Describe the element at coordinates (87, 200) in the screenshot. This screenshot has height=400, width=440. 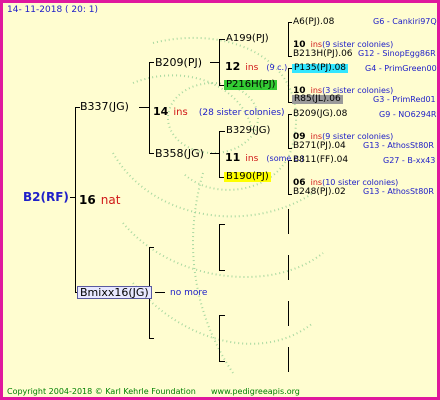
I see `root-generation: 16` at that location.